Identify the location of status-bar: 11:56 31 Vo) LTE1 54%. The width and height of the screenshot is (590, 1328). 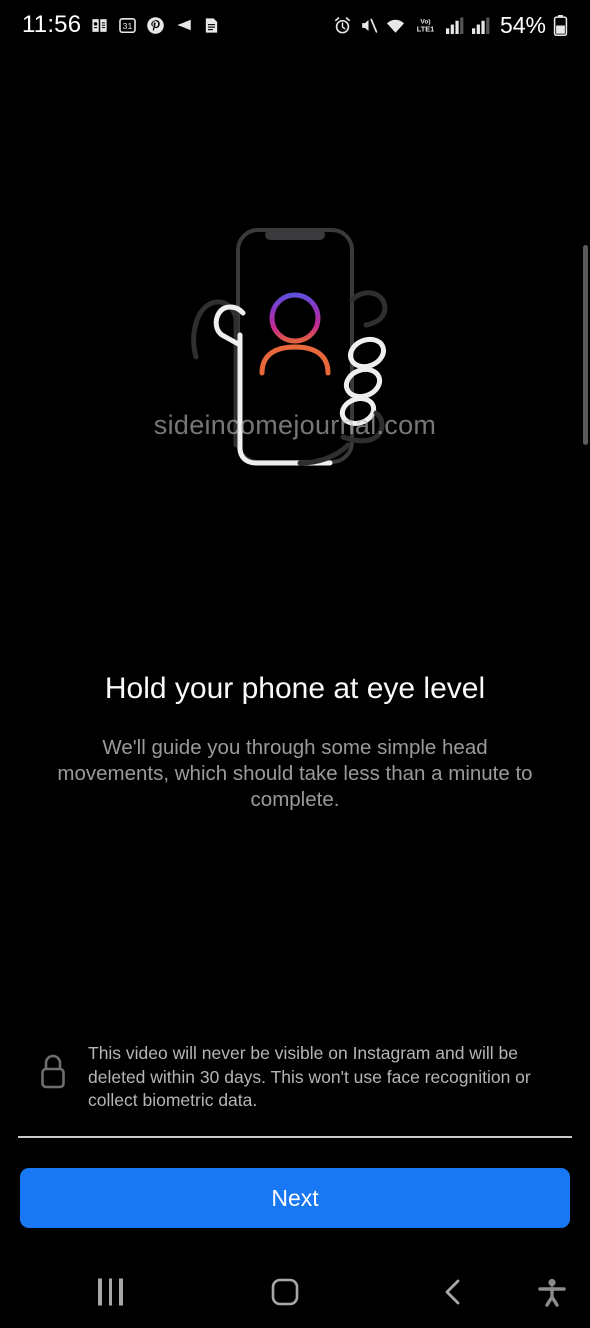
(295, 25).